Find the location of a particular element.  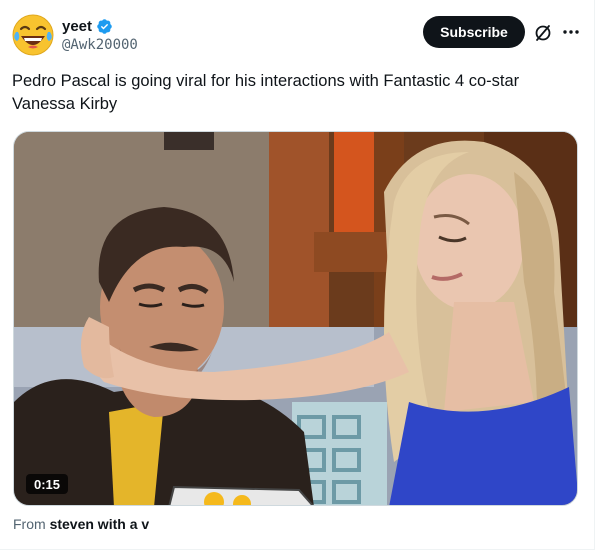

laughing-crying-emoji-icon is located at coordinates (33, 35).